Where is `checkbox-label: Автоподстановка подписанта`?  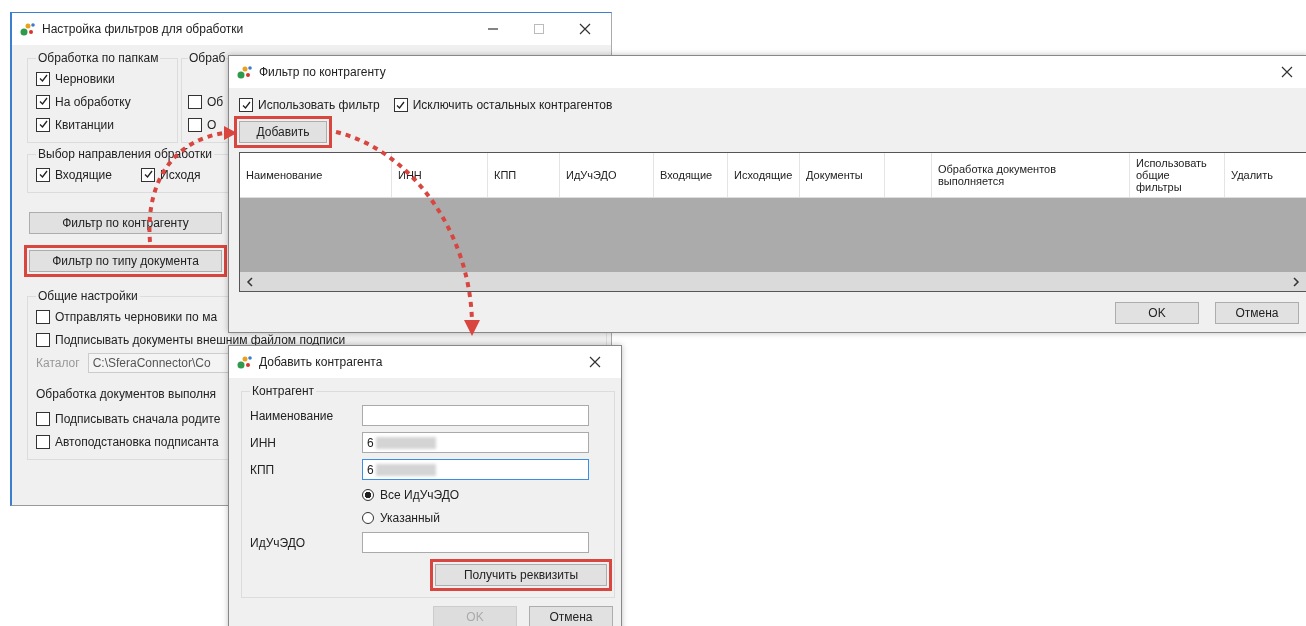 checkbox-label: Автоподстановка подписанта is located at coordinates (137, 441).